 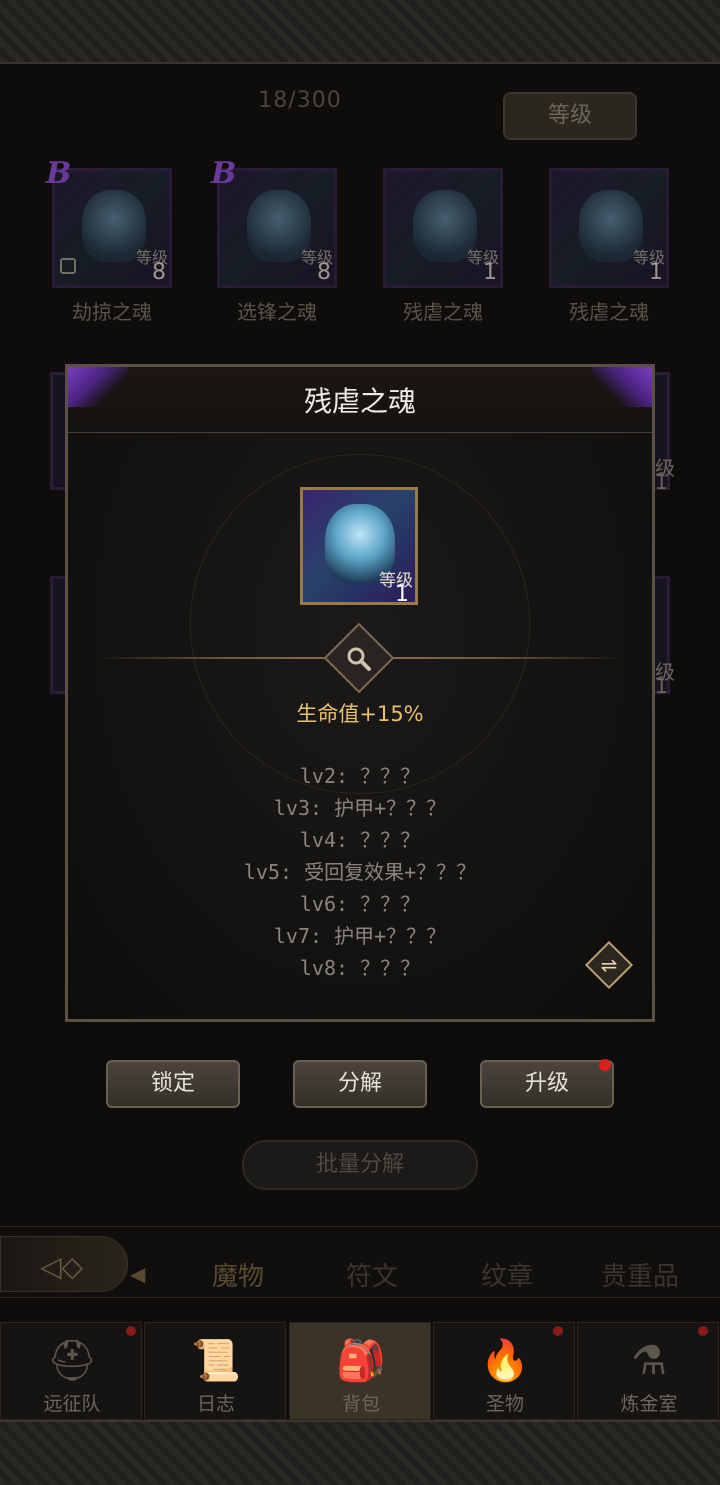 I want to click on slot-name: 选锋之魂, so click(x=277, y=312).